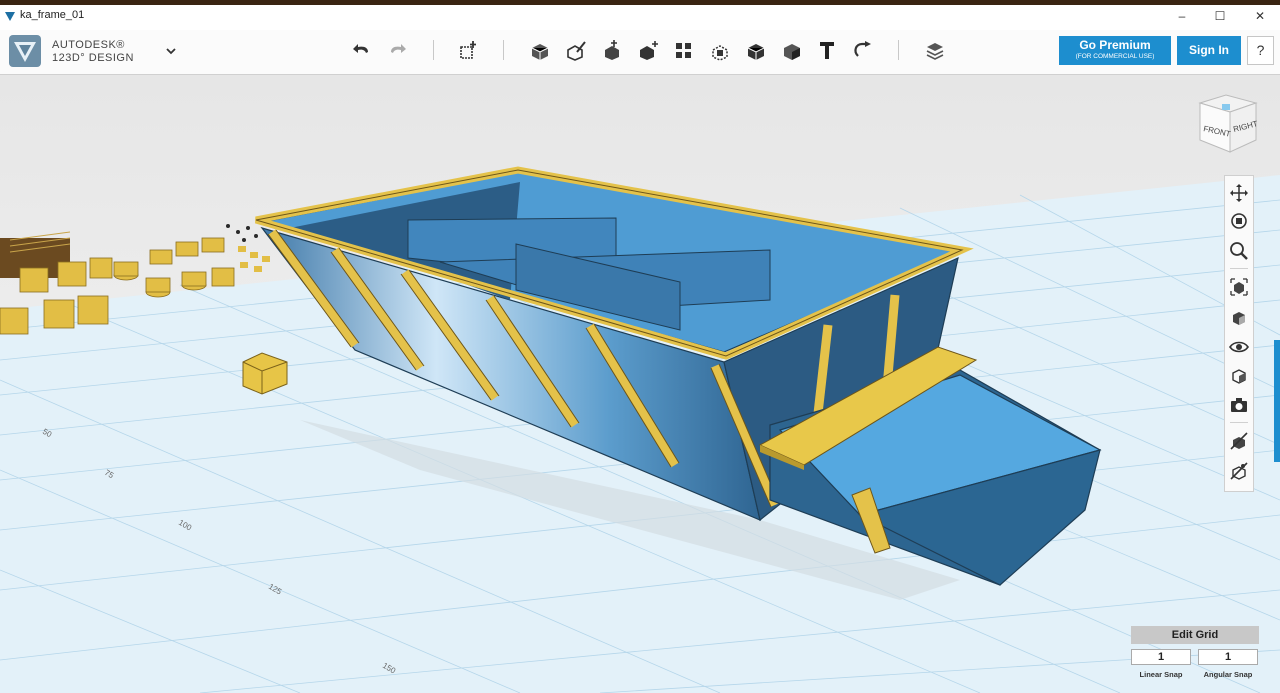 The image size is (1280, 693). What do you see at coordinates (1220, 17) in the screenshot?
I see `maximize-button: ☐` at bounding box center [1220, 17].